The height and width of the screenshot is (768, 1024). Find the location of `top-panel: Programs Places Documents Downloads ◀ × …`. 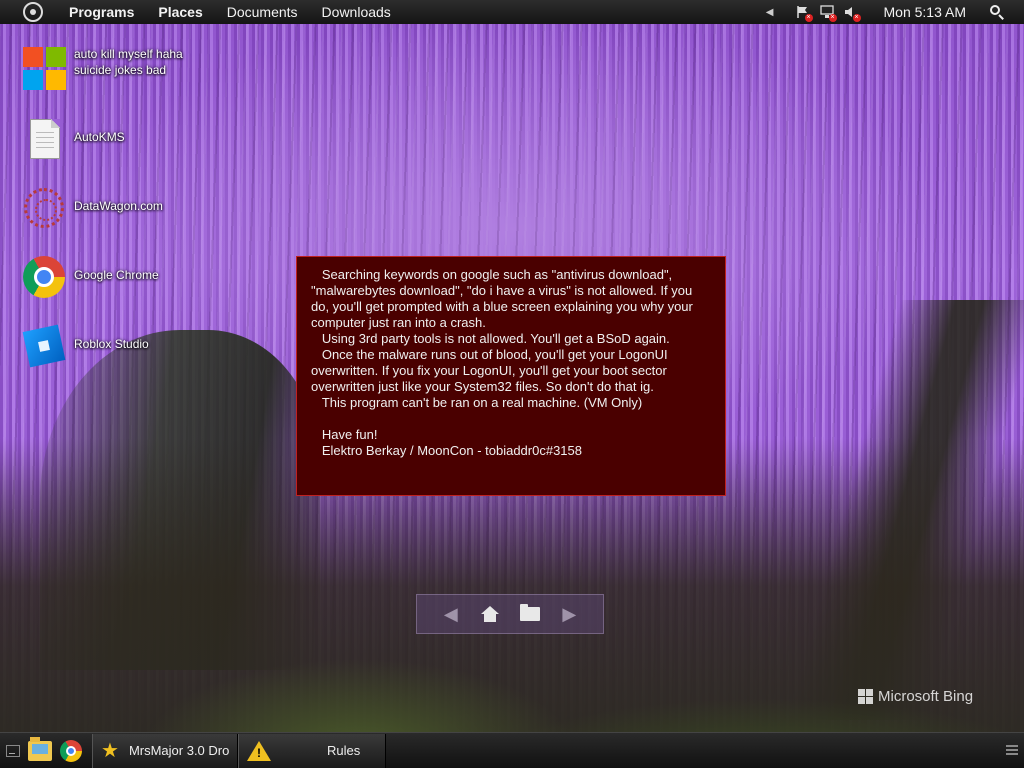

top-panel: Programs Places Documents Downloads ◀ × … is located at coordinates (512, 12).